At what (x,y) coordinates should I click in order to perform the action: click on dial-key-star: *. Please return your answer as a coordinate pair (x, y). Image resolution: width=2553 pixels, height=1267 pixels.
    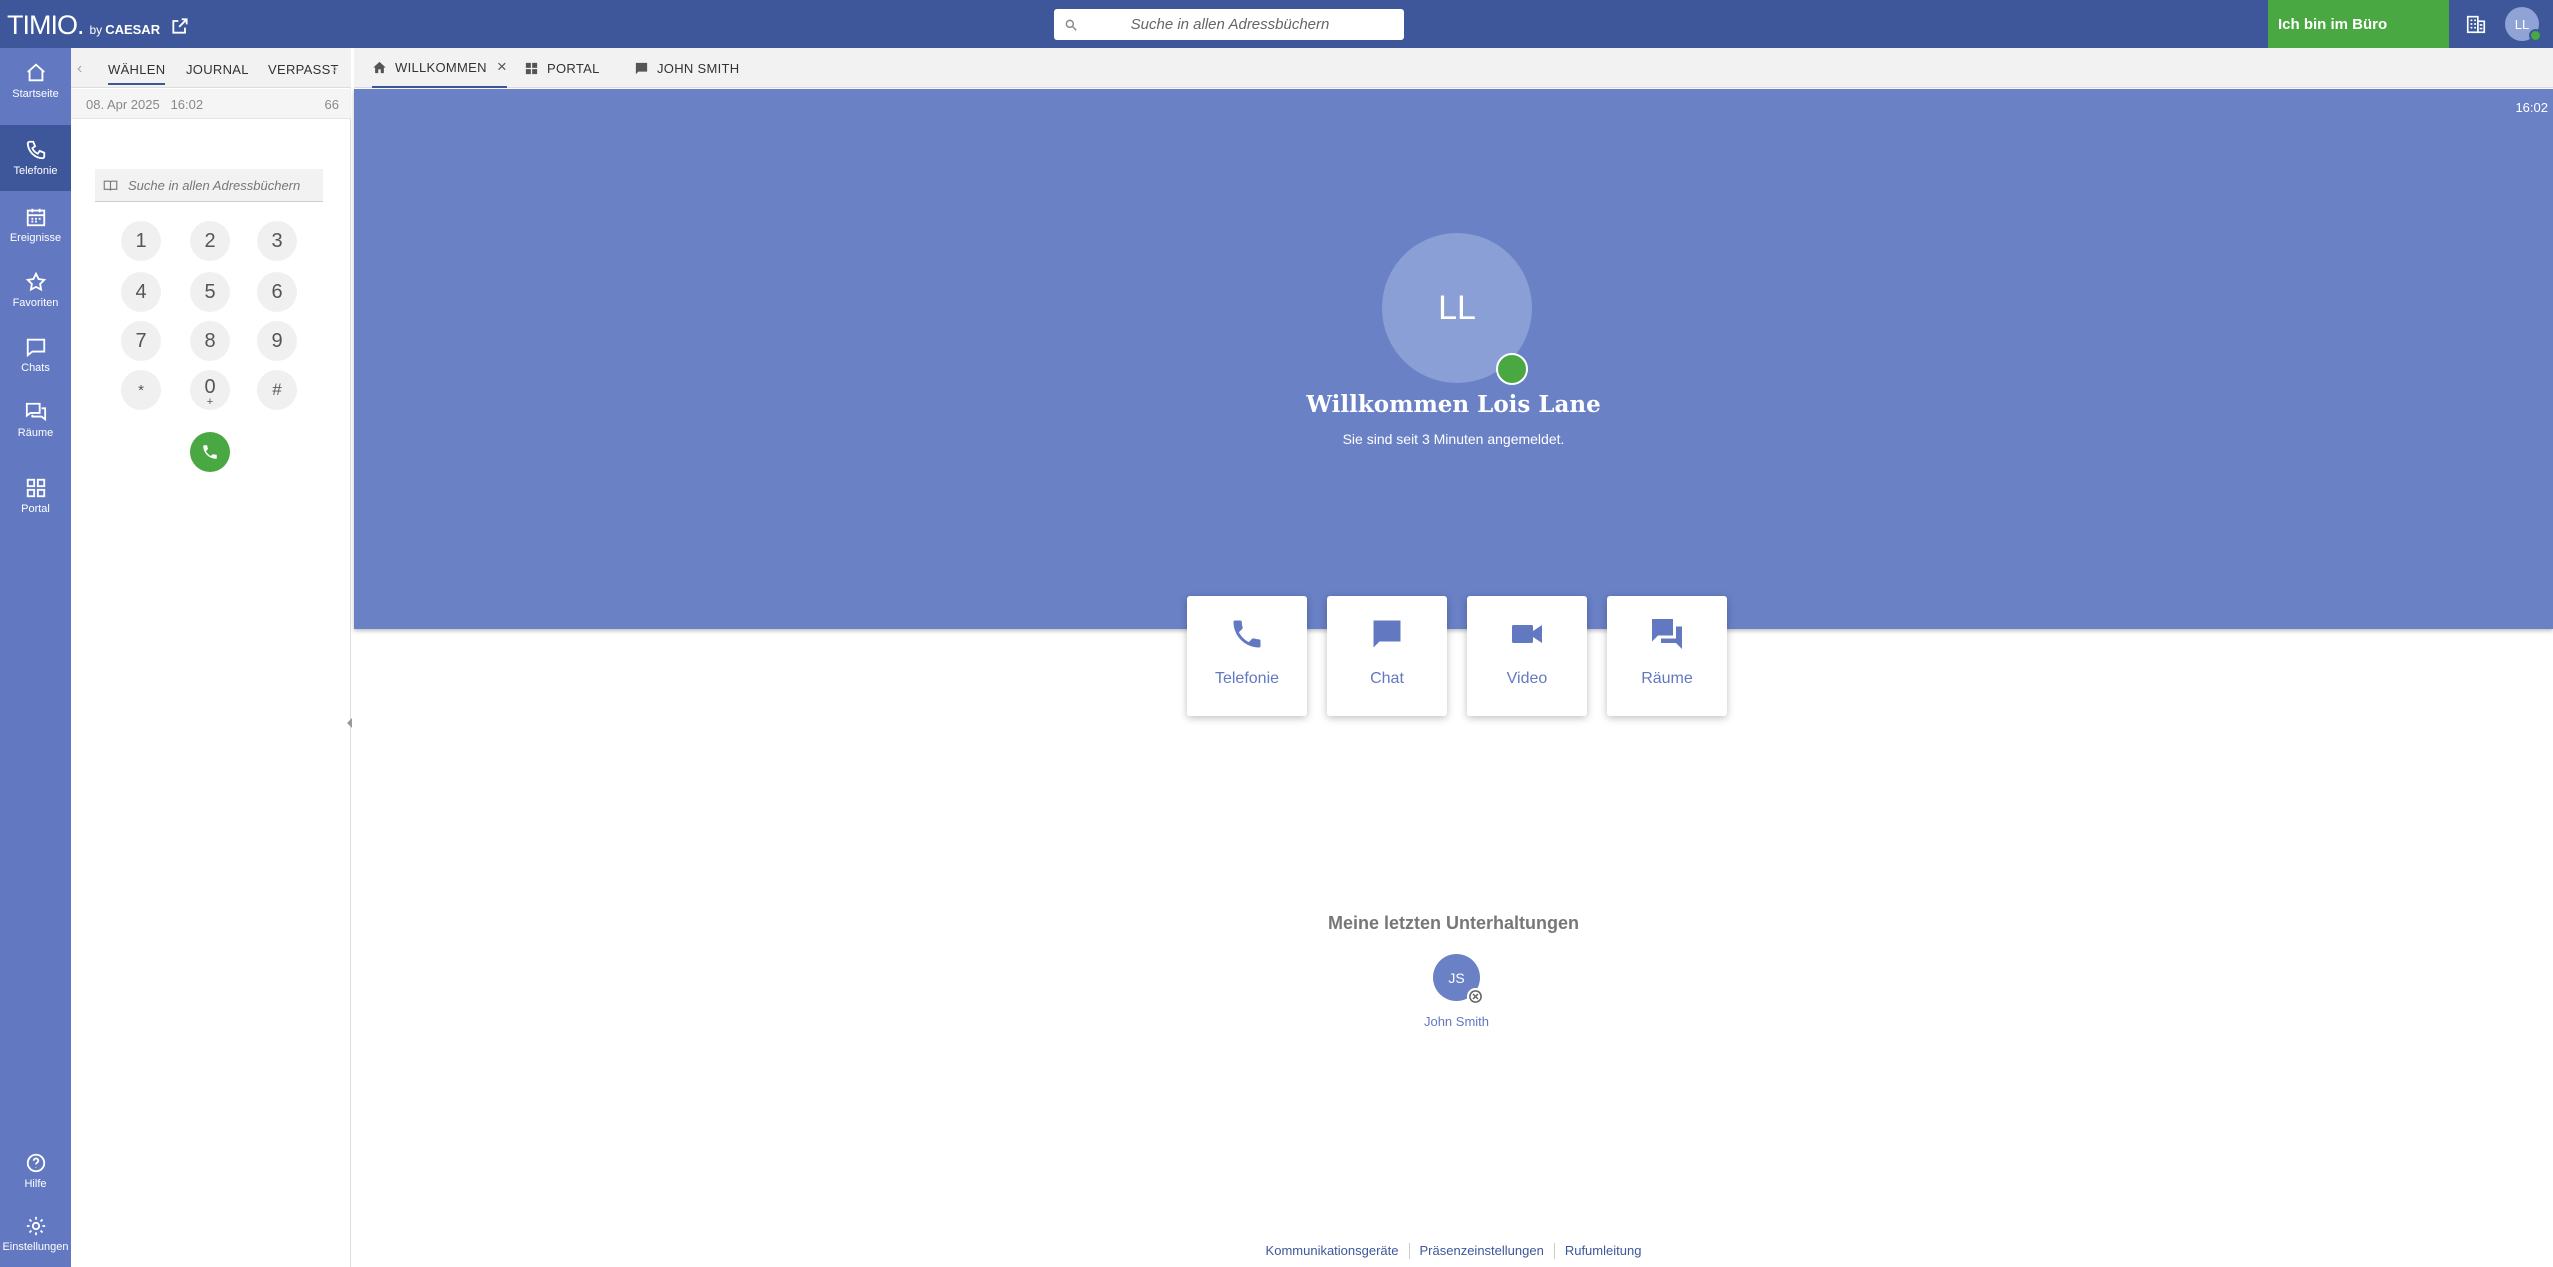
    Looking at the image, I should click on (141, 390).